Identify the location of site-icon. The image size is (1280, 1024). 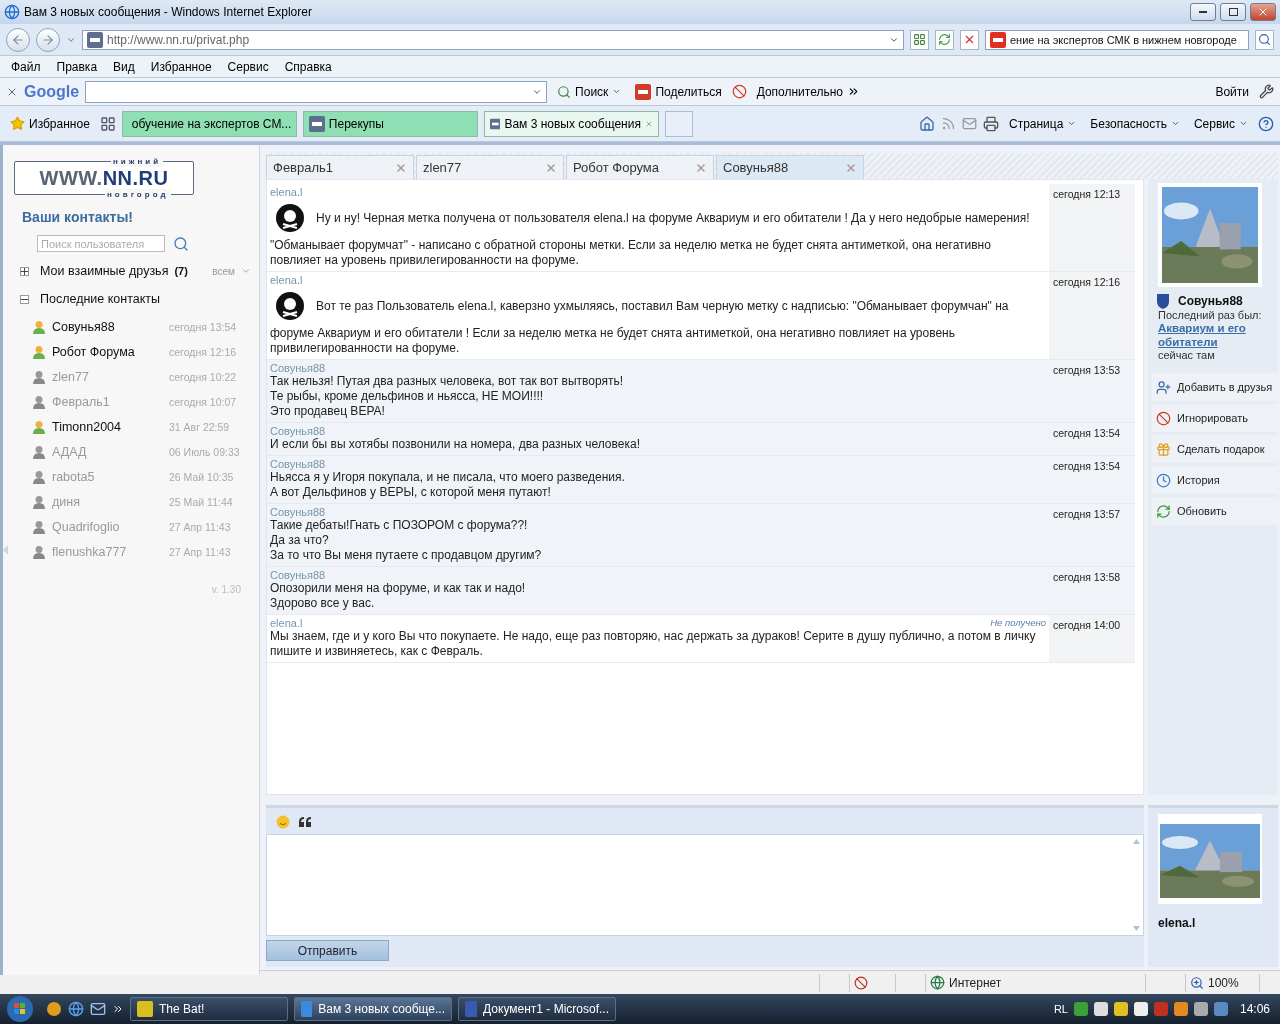
(95, 39).